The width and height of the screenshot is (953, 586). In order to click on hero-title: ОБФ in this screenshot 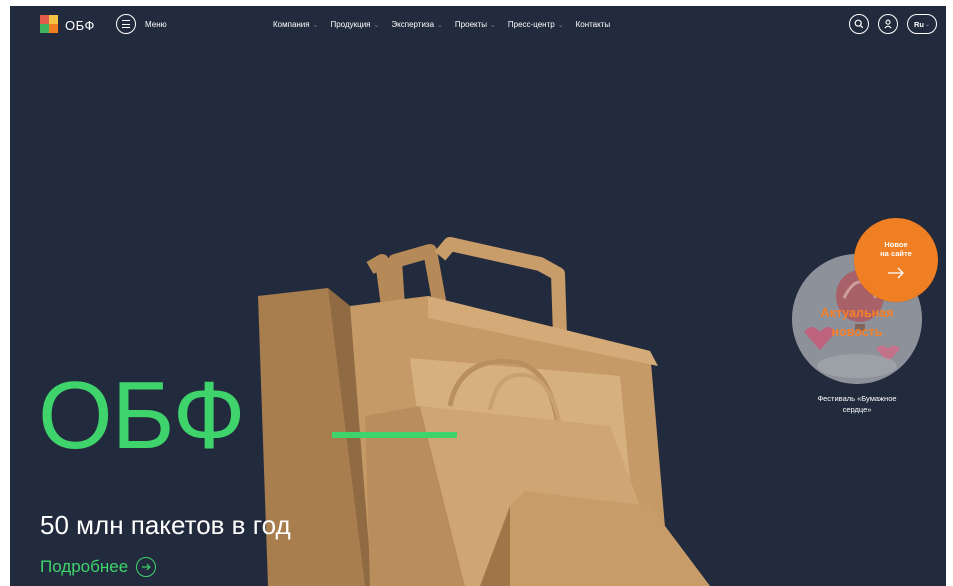, I will do `click(142, 415)`.